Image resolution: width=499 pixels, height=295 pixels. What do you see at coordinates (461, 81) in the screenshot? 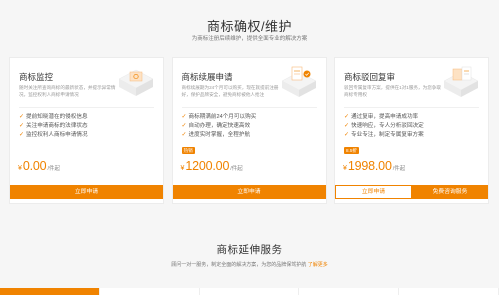
I see `review-illustration-icon` at bounding box center [461, 81].